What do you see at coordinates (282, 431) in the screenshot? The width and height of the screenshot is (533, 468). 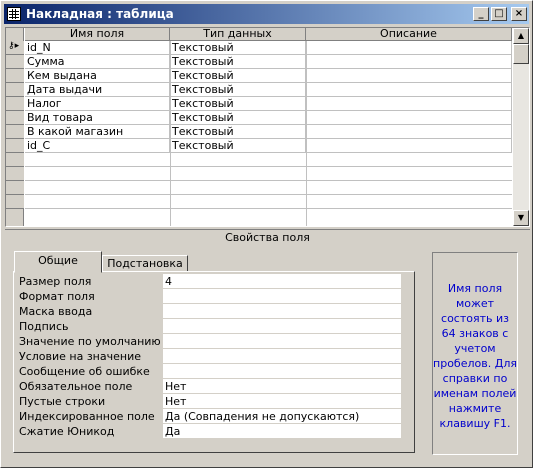 I see `property-value-field: Да` at bounding box center [282, 431].